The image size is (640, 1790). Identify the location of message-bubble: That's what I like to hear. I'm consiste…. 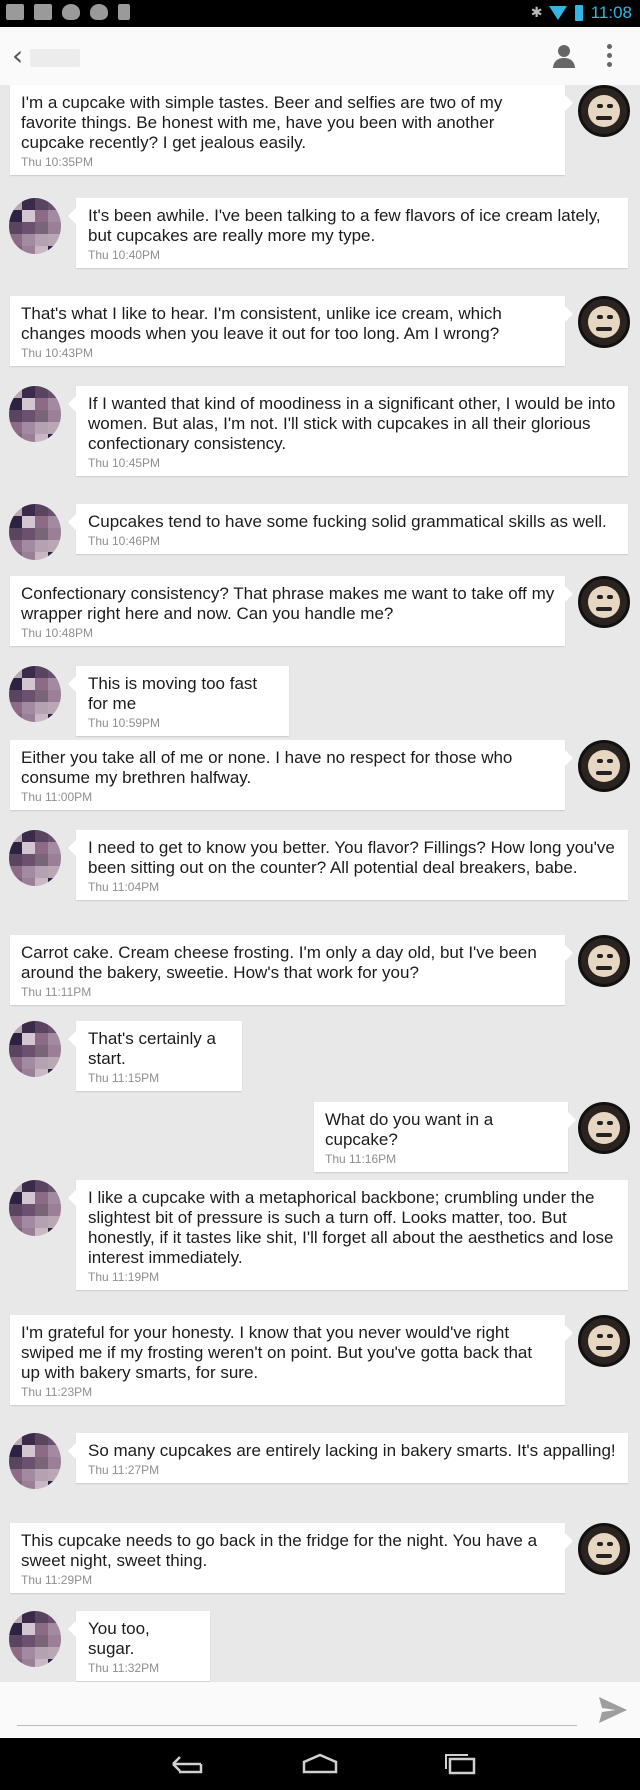
(291, 331).